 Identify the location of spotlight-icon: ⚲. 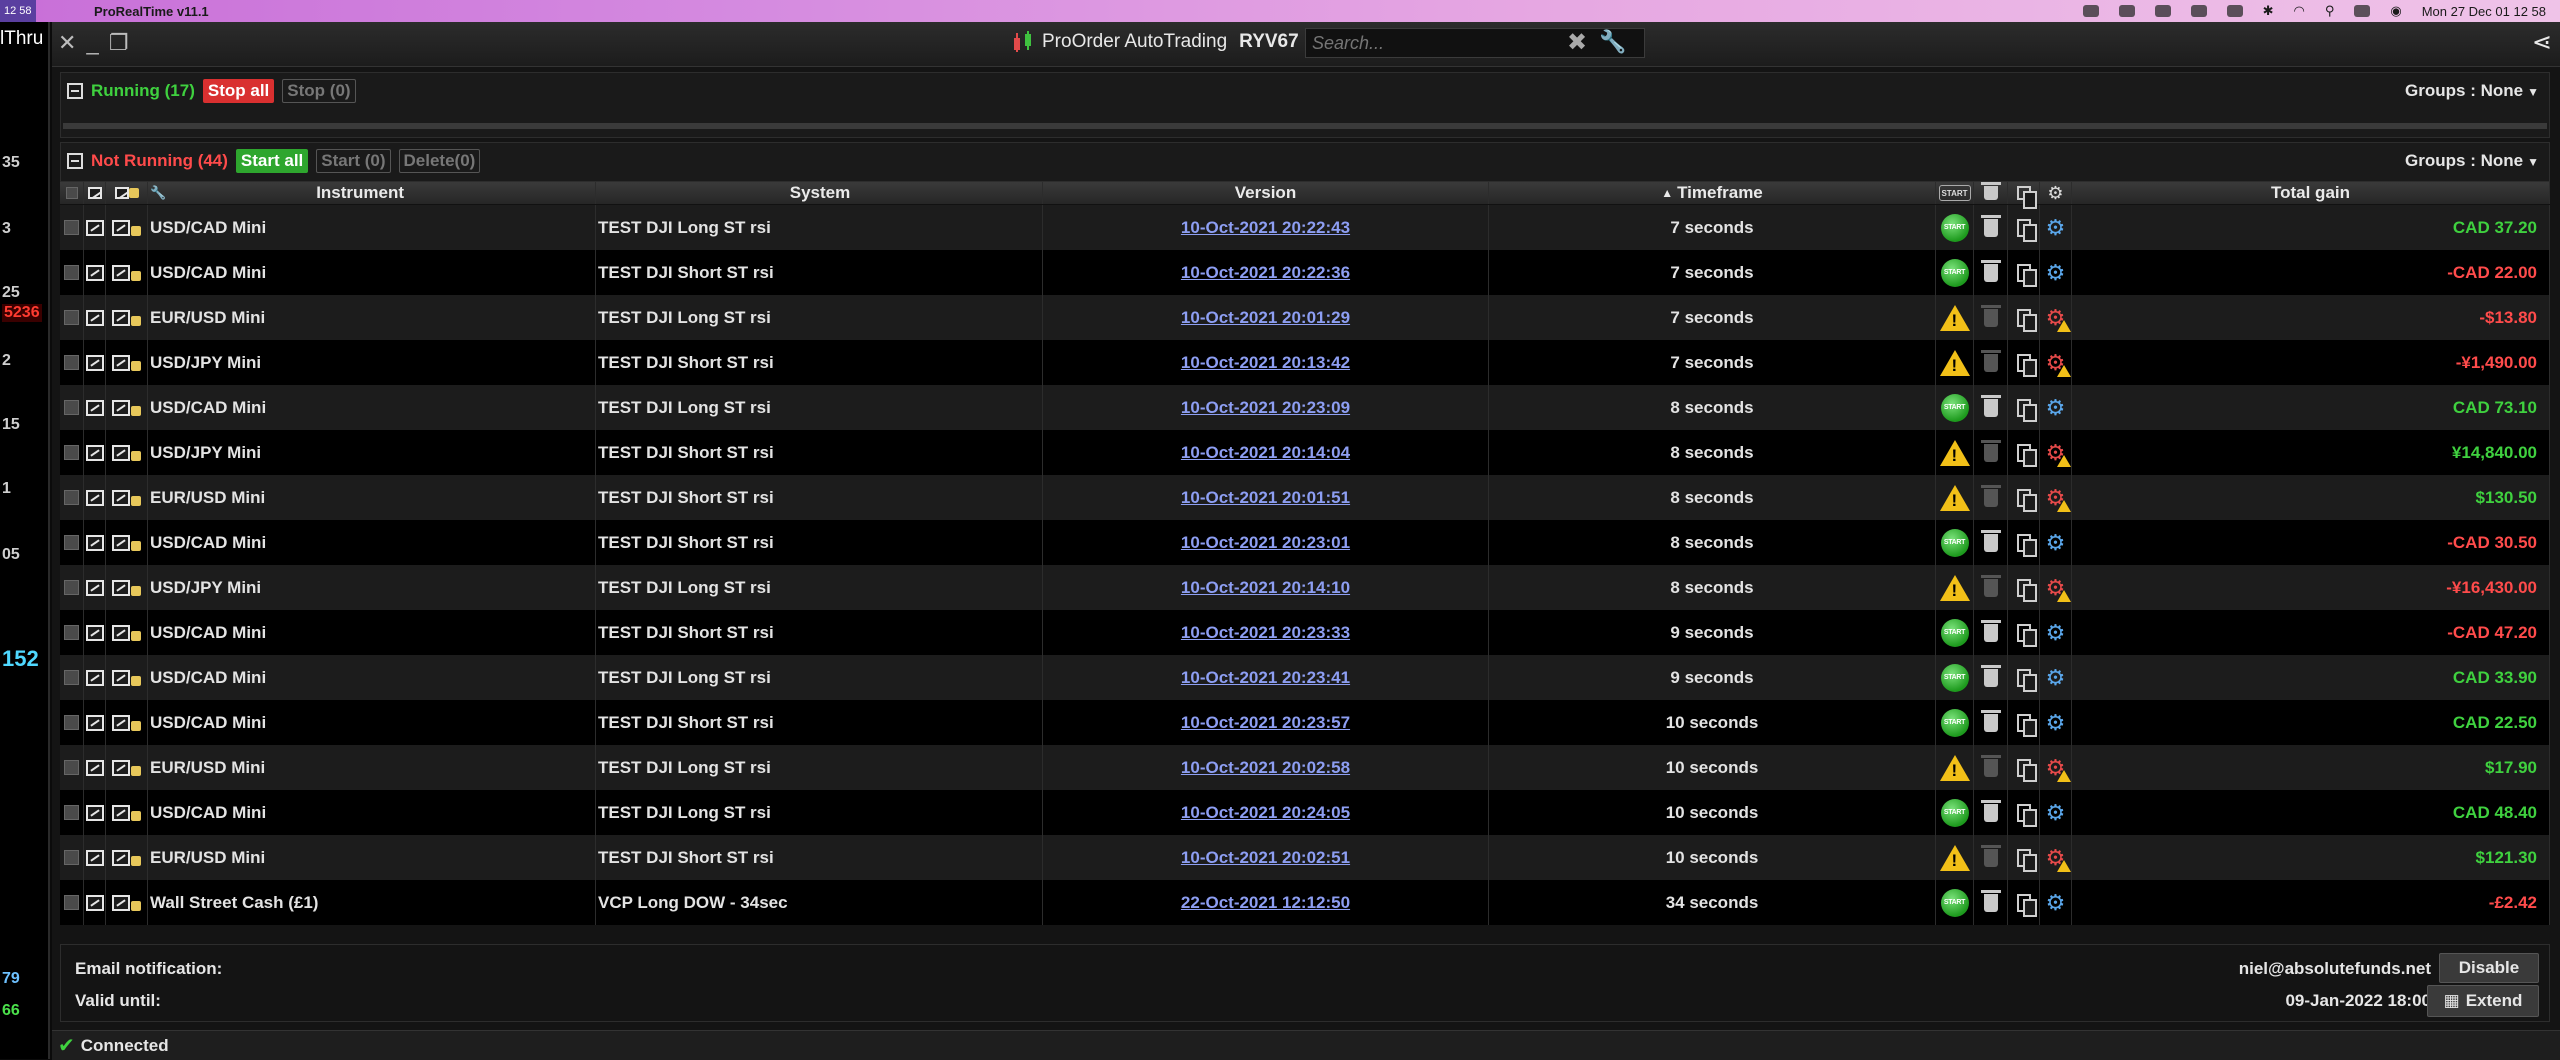
(2330, 11).